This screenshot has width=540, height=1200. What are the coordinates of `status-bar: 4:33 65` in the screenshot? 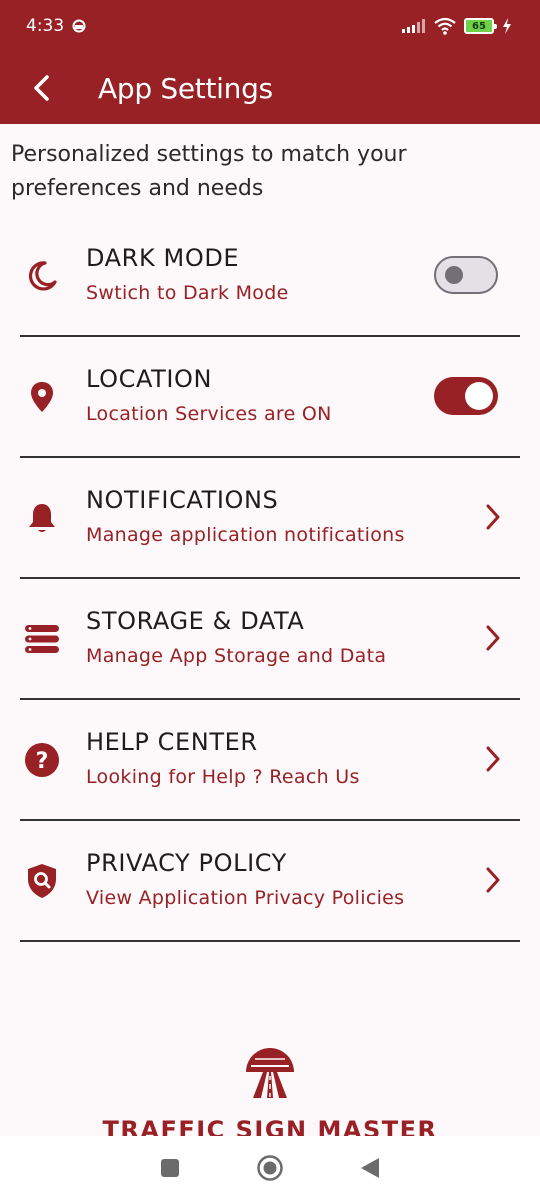 It's located at (270, 26).